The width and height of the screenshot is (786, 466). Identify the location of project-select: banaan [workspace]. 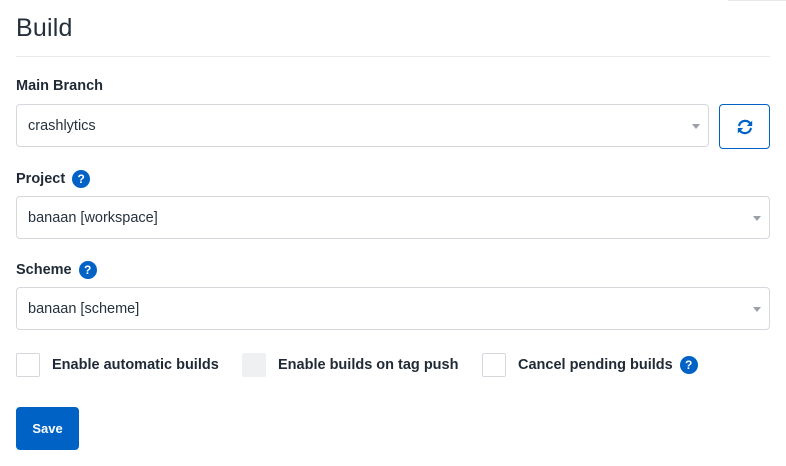
(393, 217).